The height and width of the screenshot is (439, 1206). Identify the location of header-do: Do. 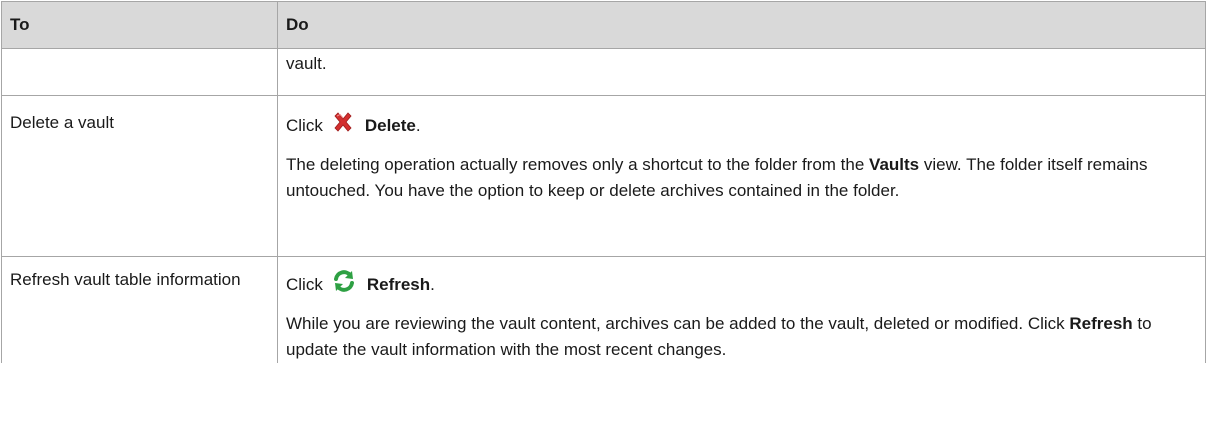
(741, 25).